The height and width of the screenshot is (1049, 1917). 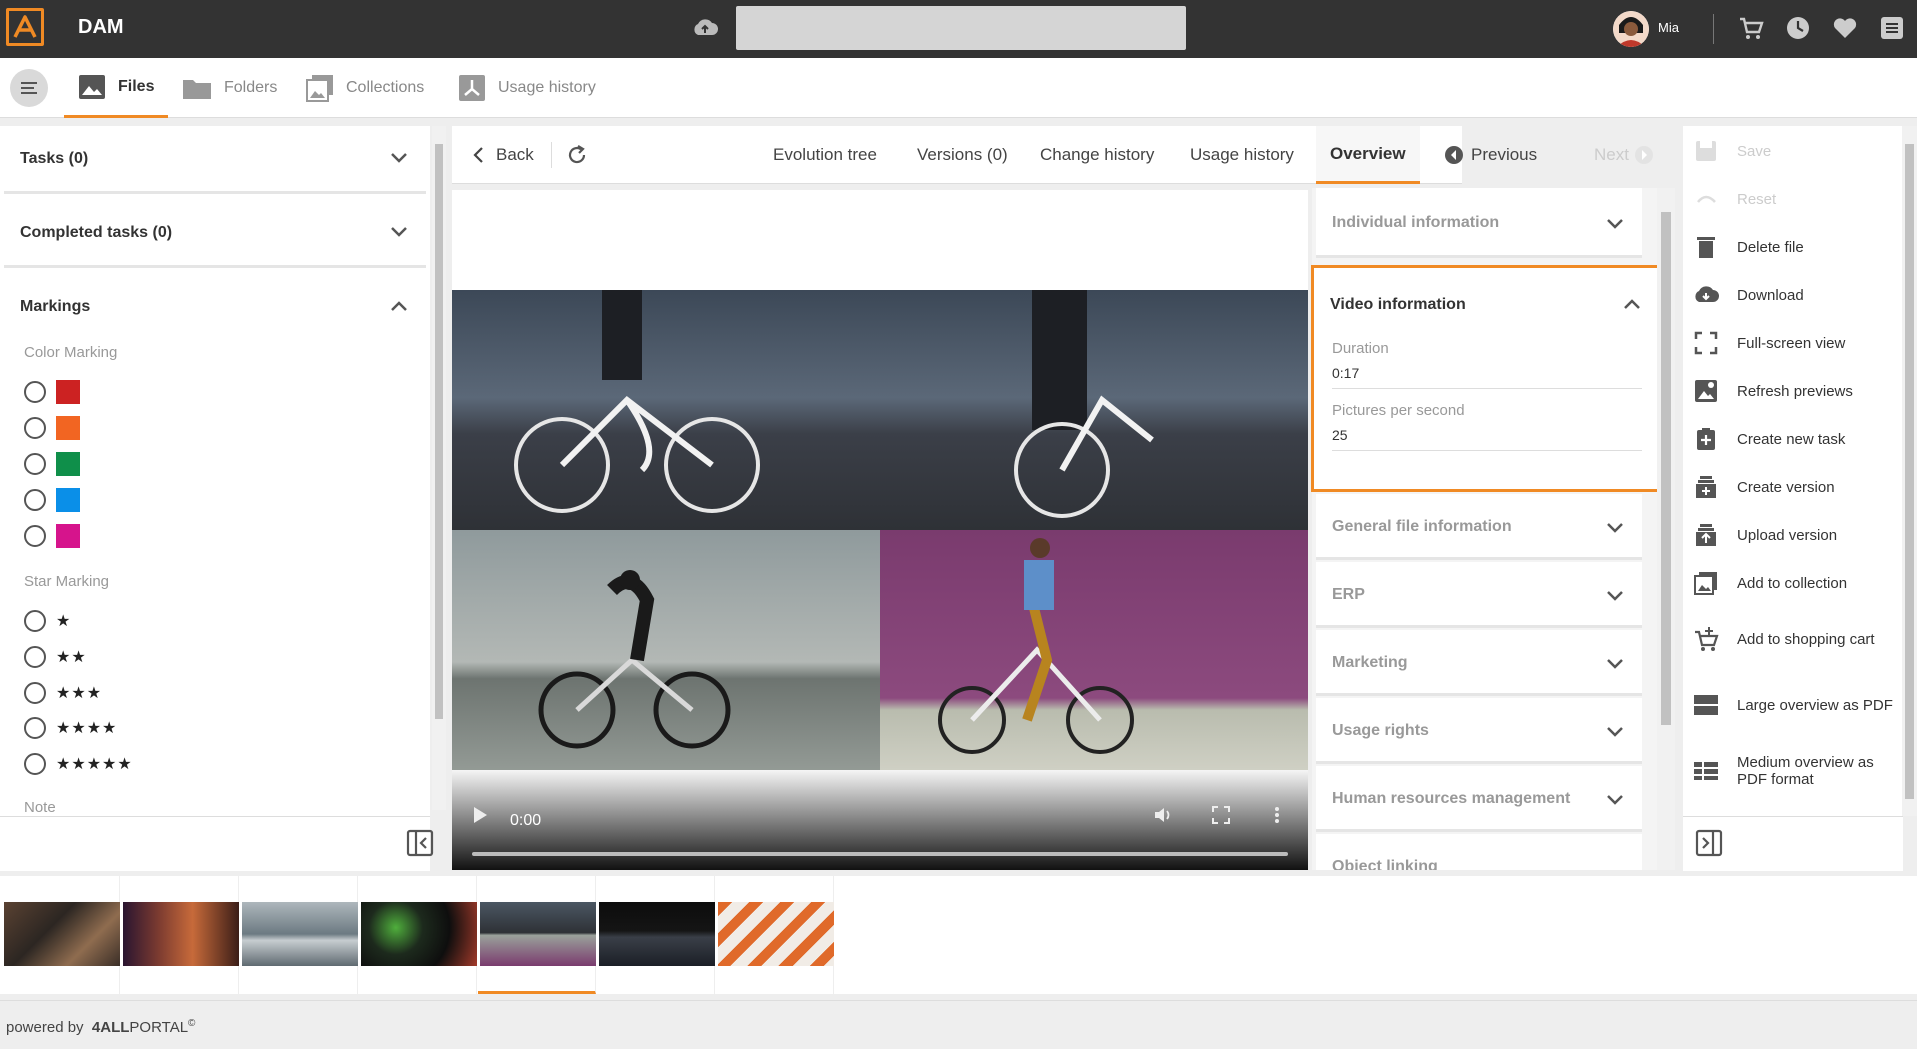 I want to click on duration-label: Duration, so click(x=1360, y=348).